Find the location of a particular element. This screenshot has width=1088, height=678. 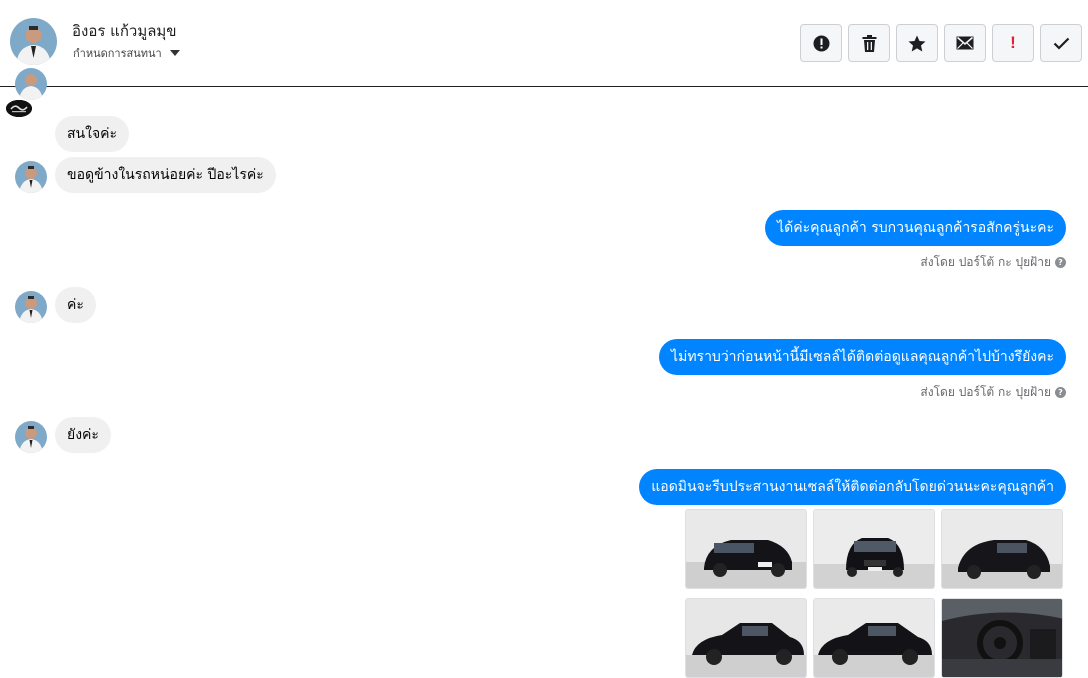

car-photo-front is located at coordinates (874, 549).